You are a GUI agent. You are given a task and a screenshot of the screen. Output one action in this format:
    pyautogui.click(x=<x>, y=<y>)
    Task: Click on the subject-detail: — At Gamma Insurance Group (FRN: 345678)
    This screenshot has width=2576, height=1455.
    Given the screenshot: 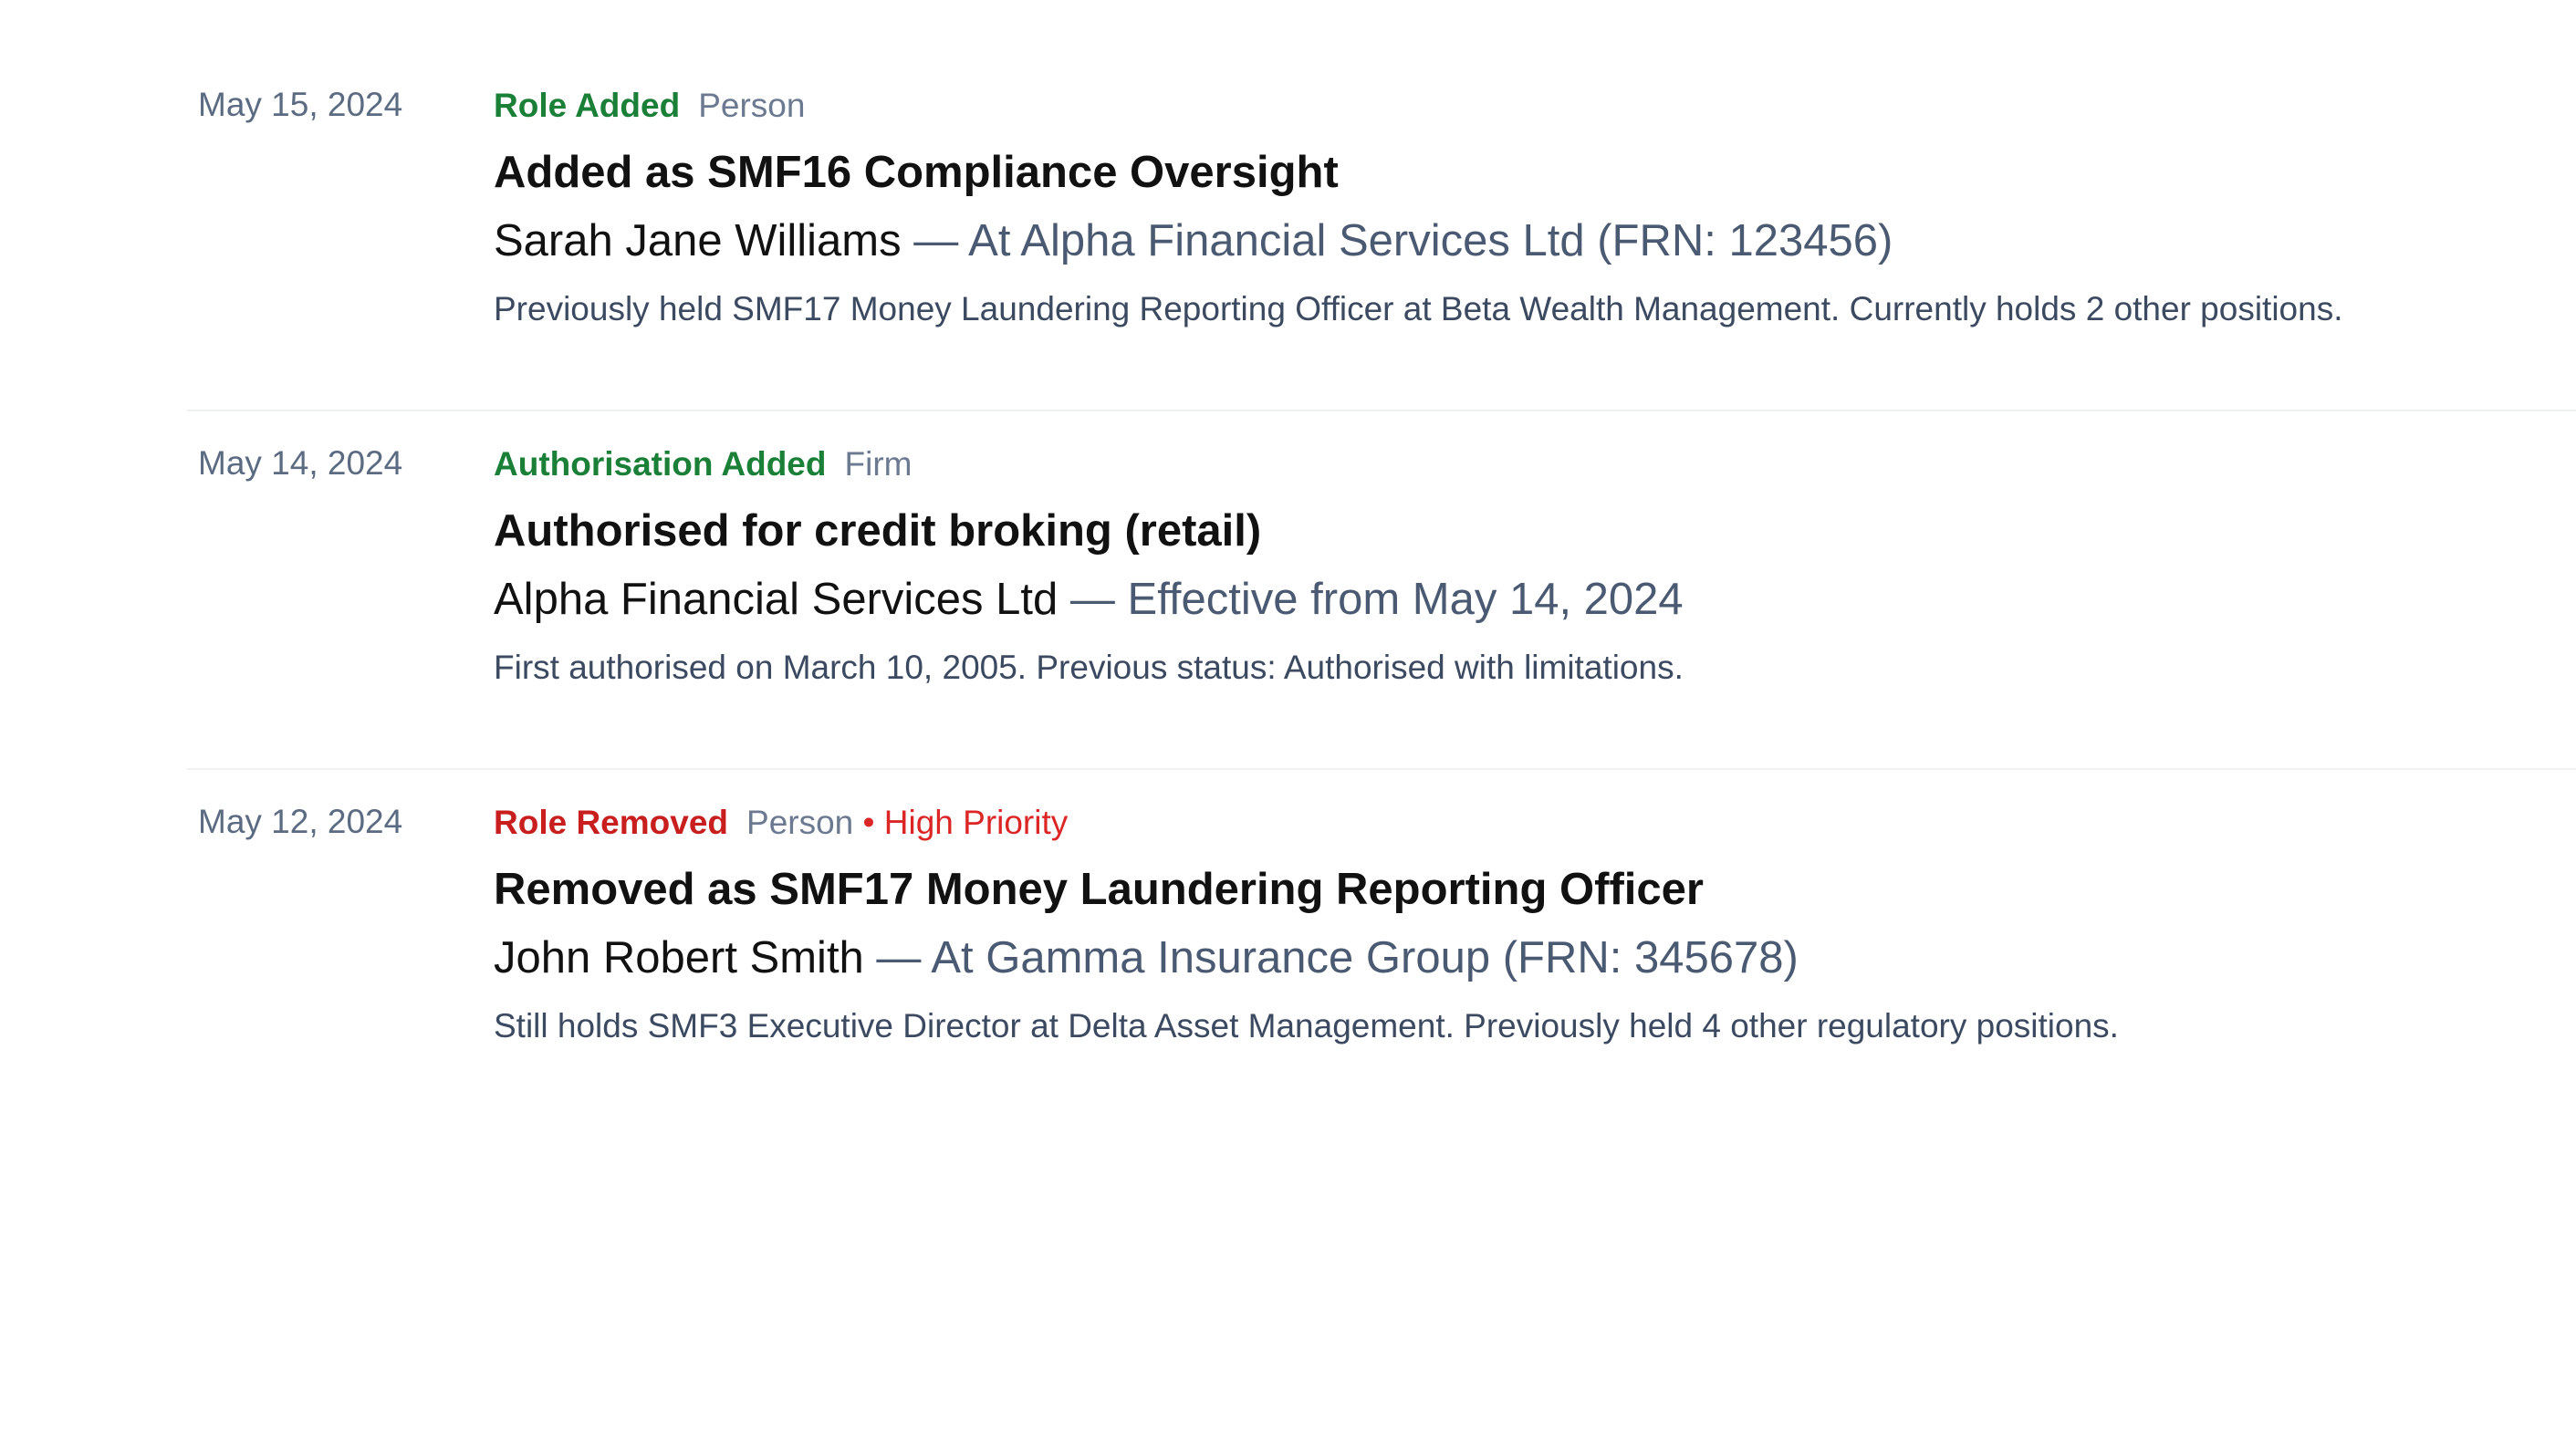 What is the action you would take?
    pyautogui.click(x=1331, y=958)
    